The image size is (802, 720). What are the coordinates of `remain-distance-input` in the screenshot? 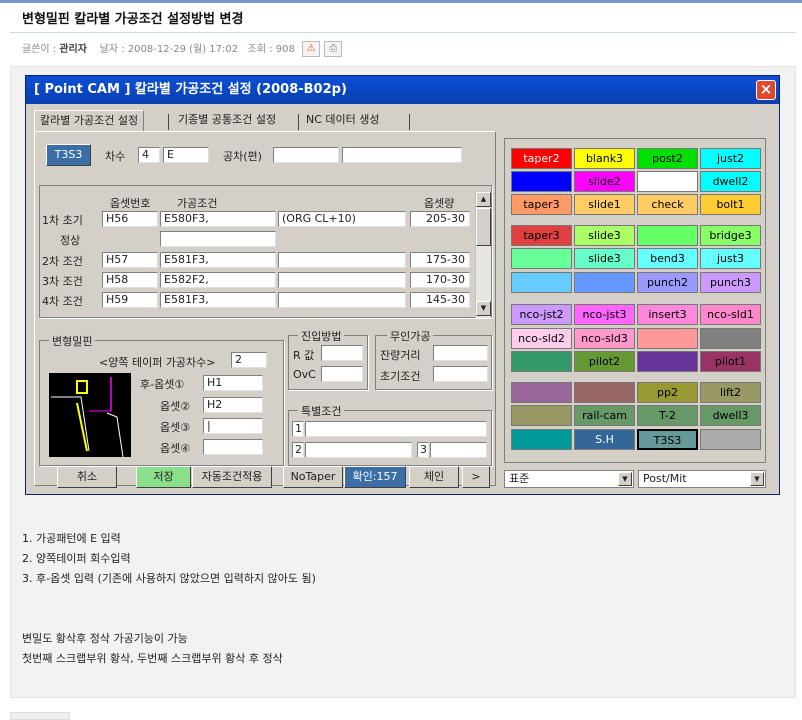 It's located at (460, 353).